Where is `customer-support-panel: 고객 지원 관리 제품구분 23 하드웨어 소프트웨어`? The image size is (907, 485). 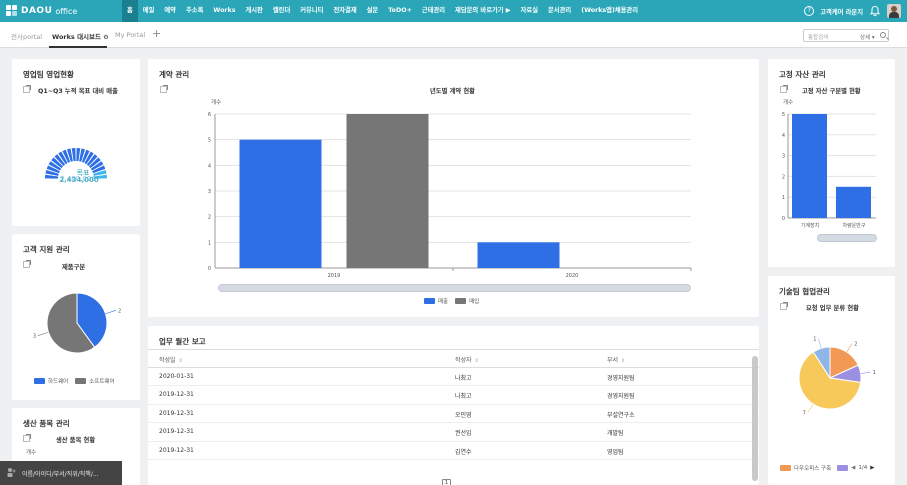 customer-support-panel: 고객 지원 관리 제품구분 23 하드웨어 소프트웨어 is located at coordinates (76, 317).